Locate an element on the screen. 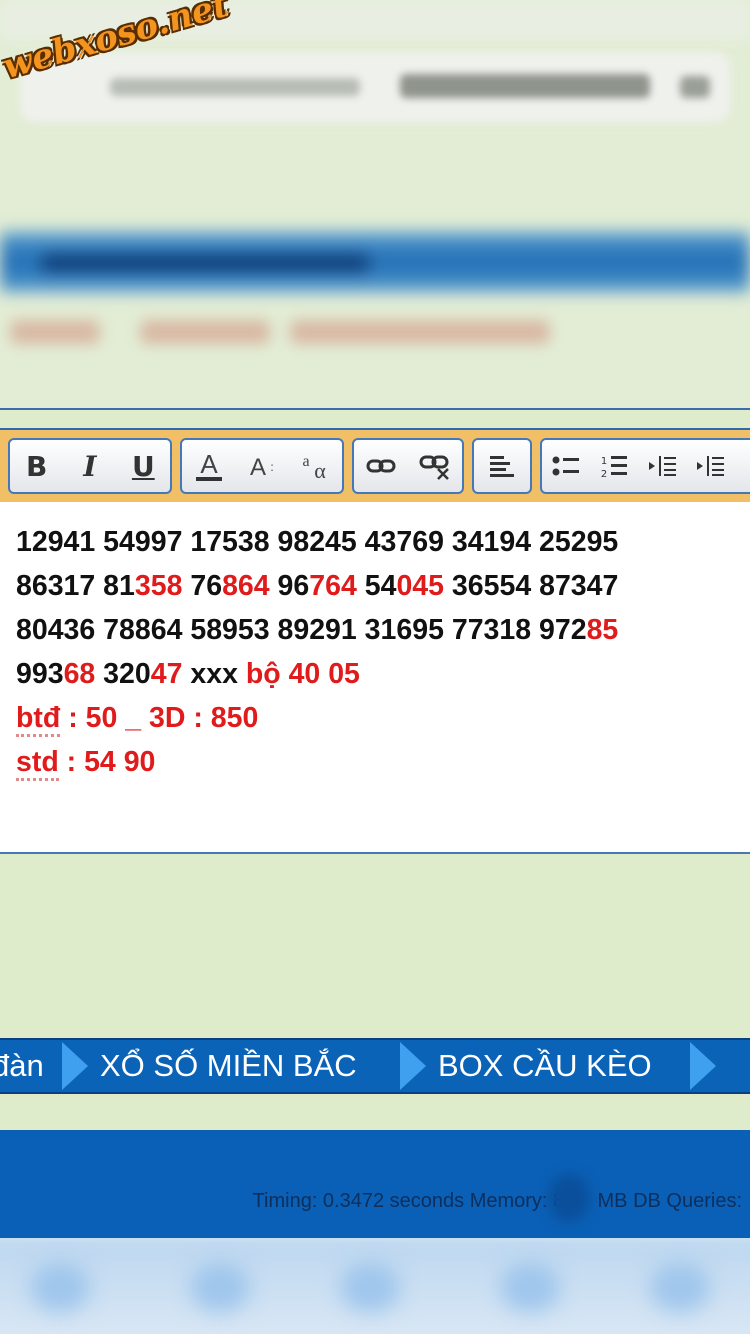  browser-address-bar is located at coordinates (375, 87).